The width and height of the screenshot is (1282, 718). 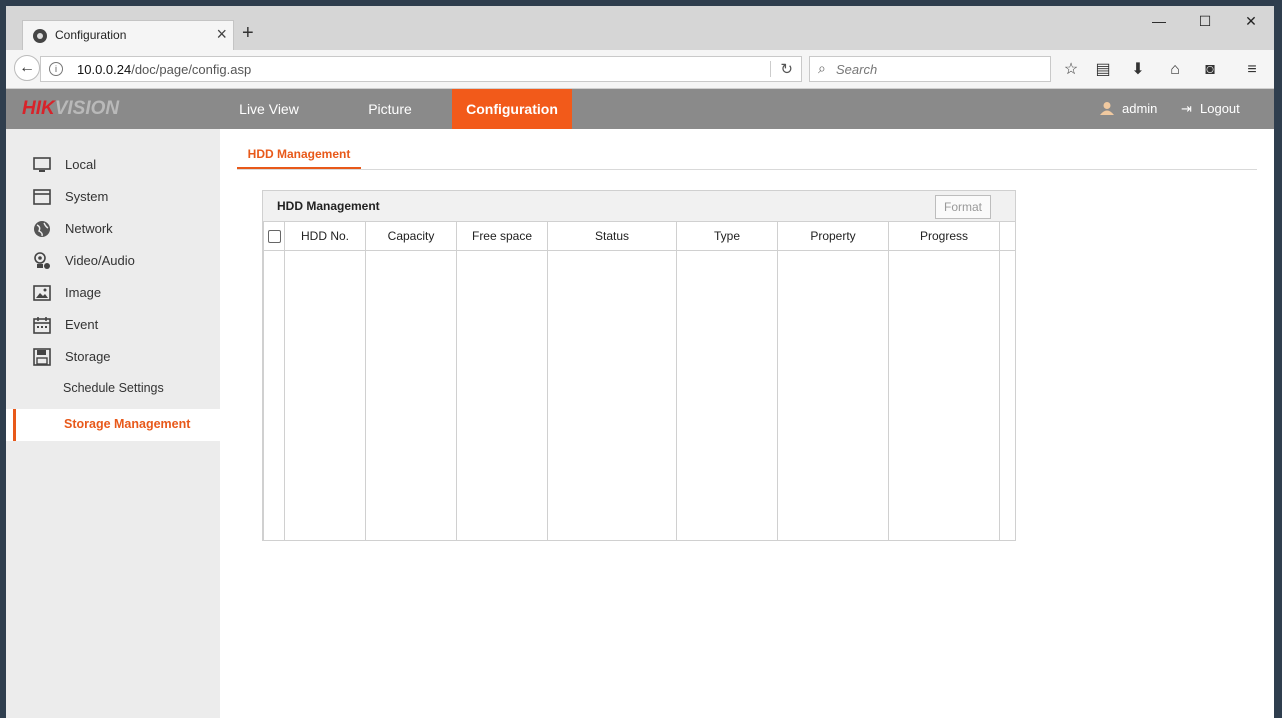 What do you see at coordinates (38, 108) in the screenshot?
I see `logo-hik: HIK` at bounding box center [38, 108].